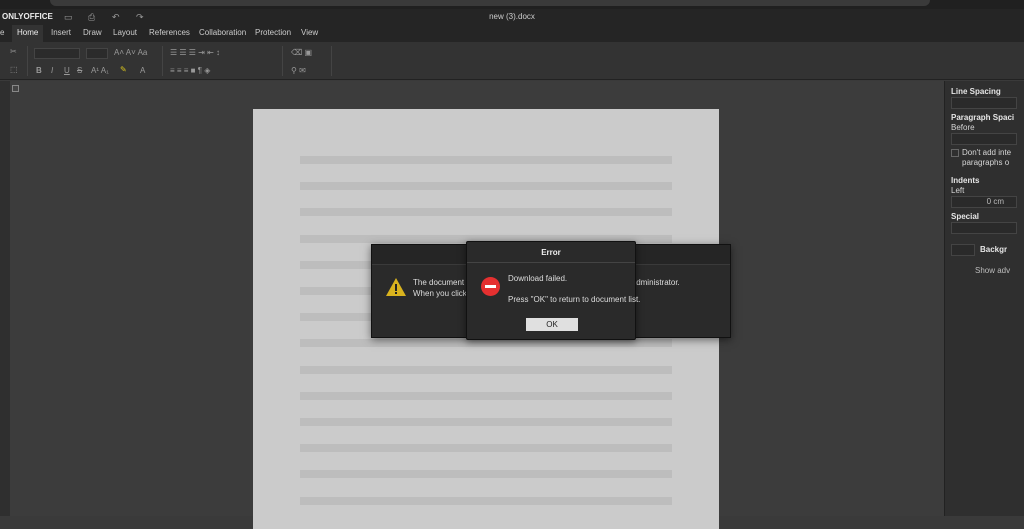 This screenshot has width=1024, height=529. What do you see at coordinates (142, 70) in the screenshot?
I see `font-color-icon: A` at bounding box center [142, 70].